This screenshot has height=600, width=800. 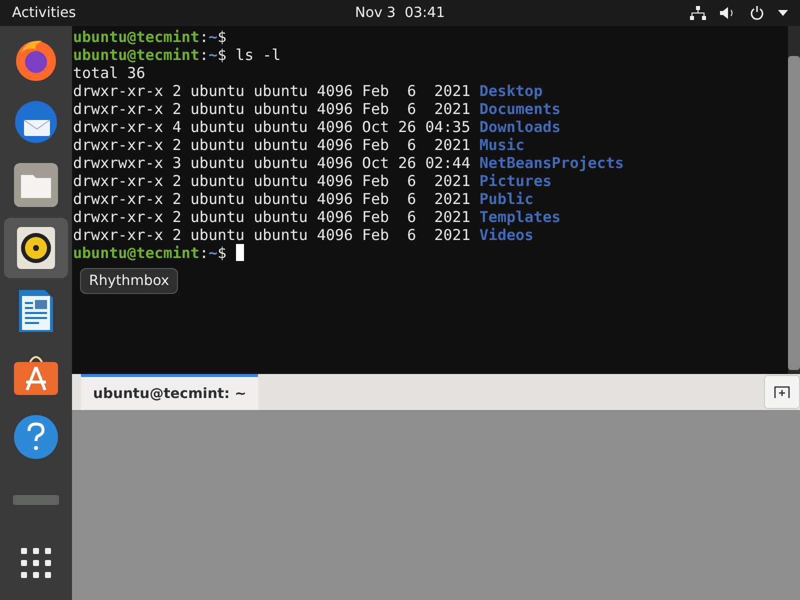 What do you see at coordinates (308, 91) in the screenshot?
I see `listing-line: drwxr-xr-x 2 ubuntu ubuntu 4096 Feb 6 2021 Desktop` at bounding box center [308, 91].